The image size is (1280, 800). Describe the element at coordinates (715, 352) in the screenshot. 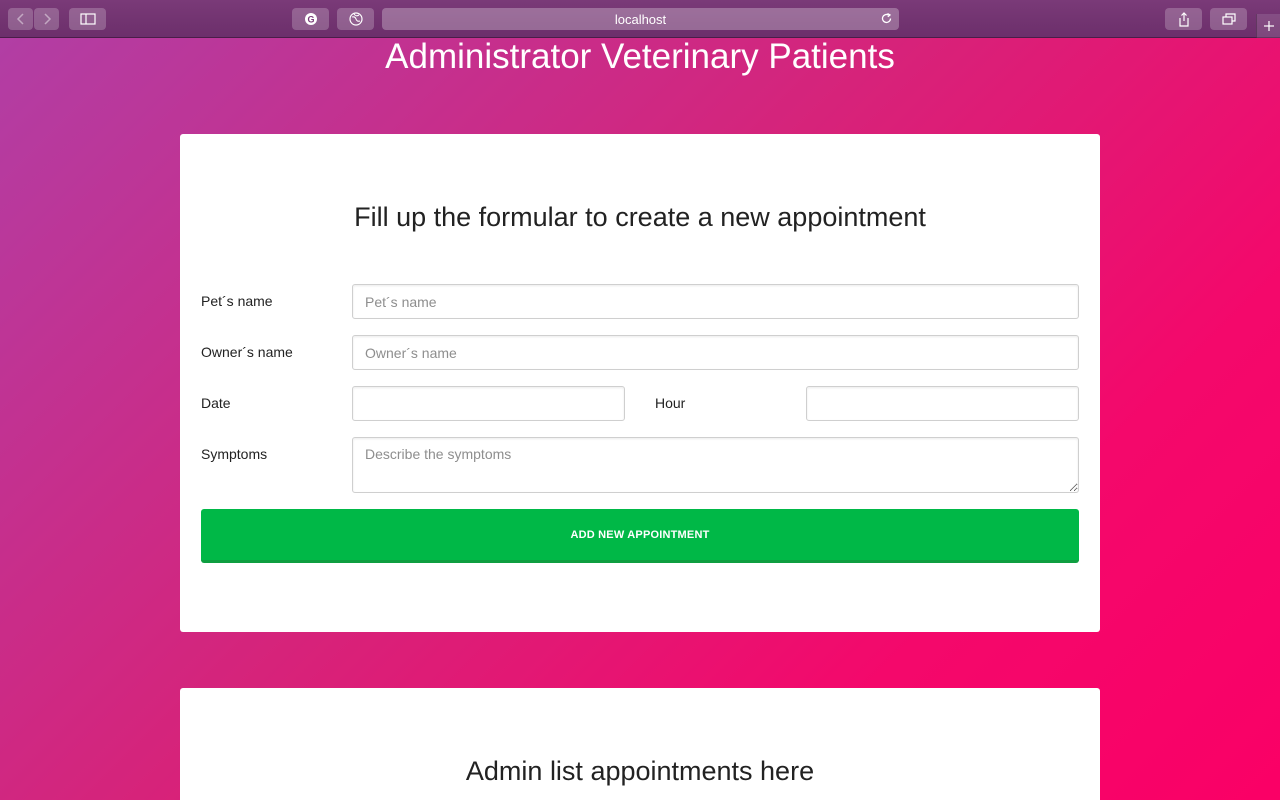

I see `owner-name-input` at that location.